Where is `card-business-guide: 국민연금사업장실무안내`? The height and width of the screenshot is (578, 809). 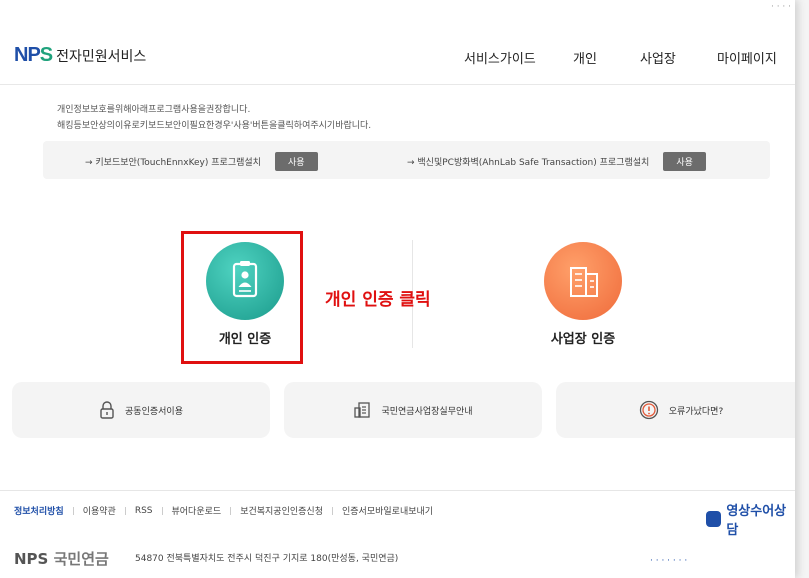
card-business-guide: 국민연금사업장실무안내 is located at coordinates (413, 410).